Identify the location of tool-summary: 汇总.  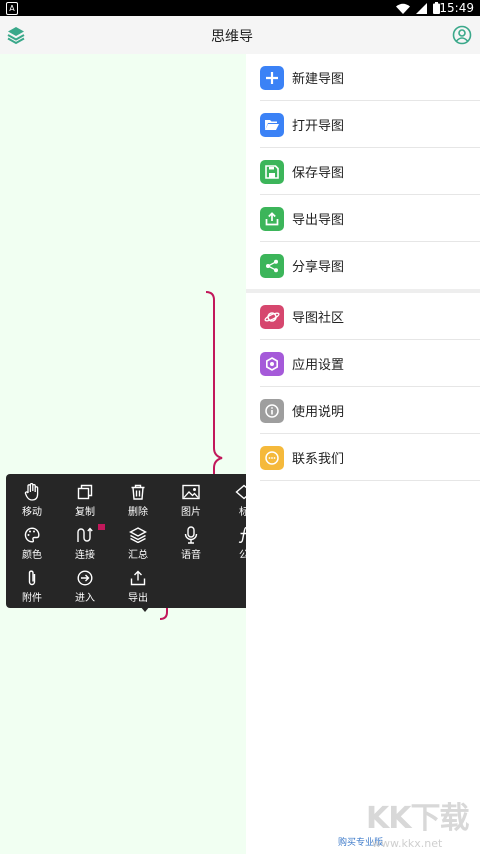
(138, 541).